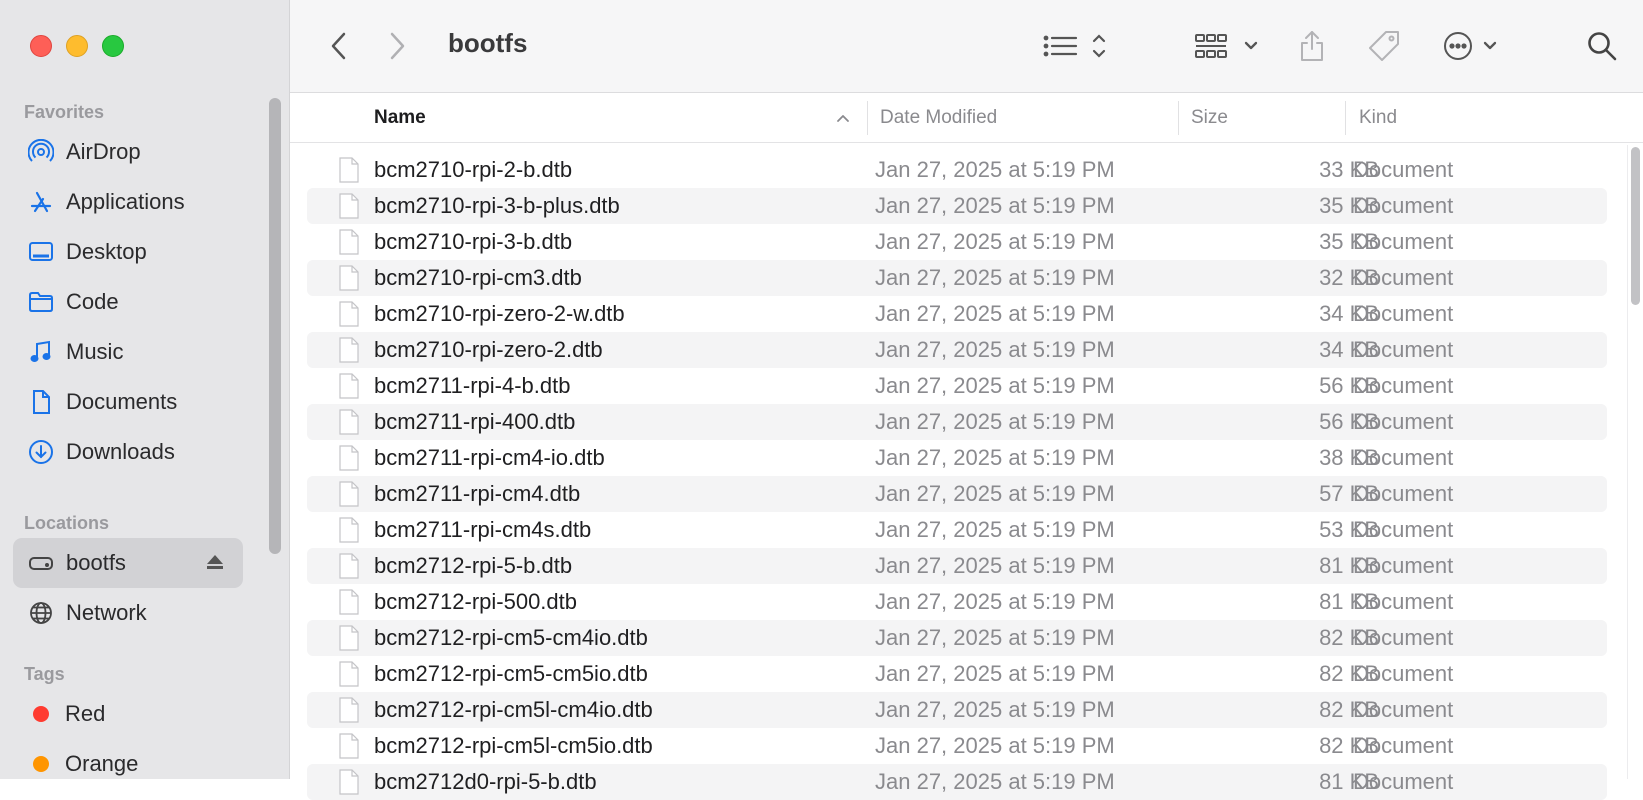 This screenshot has width=1643, height=800. Describe the element at coordinates (275, 326) in the screenshot. I see `sidebar-scrollbar` at that location.